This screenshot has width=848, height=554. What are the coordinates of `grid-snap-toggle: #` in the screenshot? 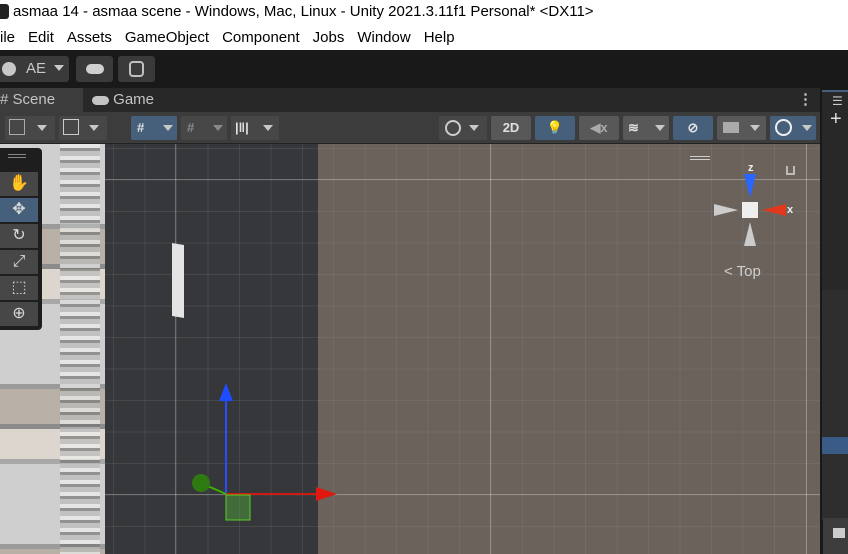 It's located at (154, 128).